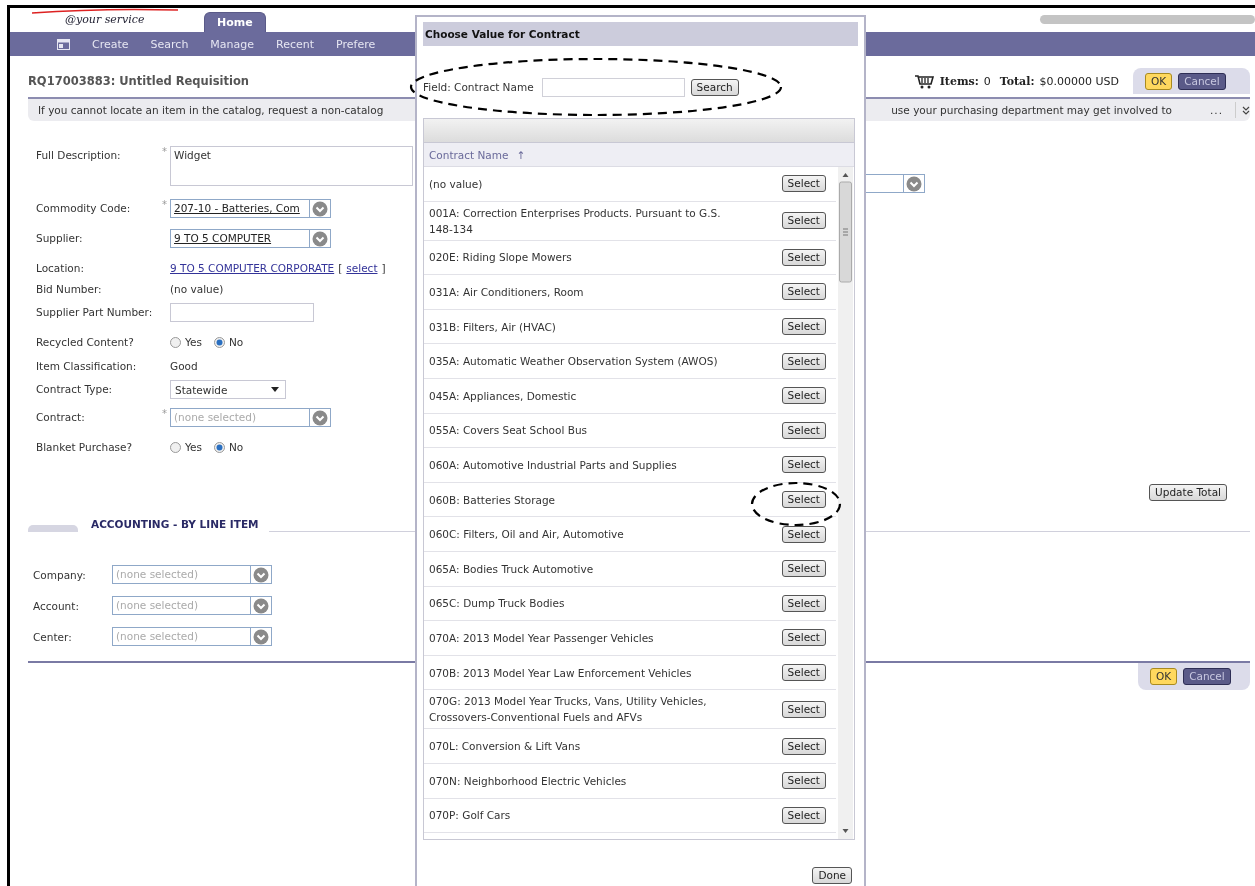 The image size is (1255, 886). I want to click on contract-name: 001A: Correction Enterprises Products. Pursuant to G.S. 148-134, so click(575, 221).